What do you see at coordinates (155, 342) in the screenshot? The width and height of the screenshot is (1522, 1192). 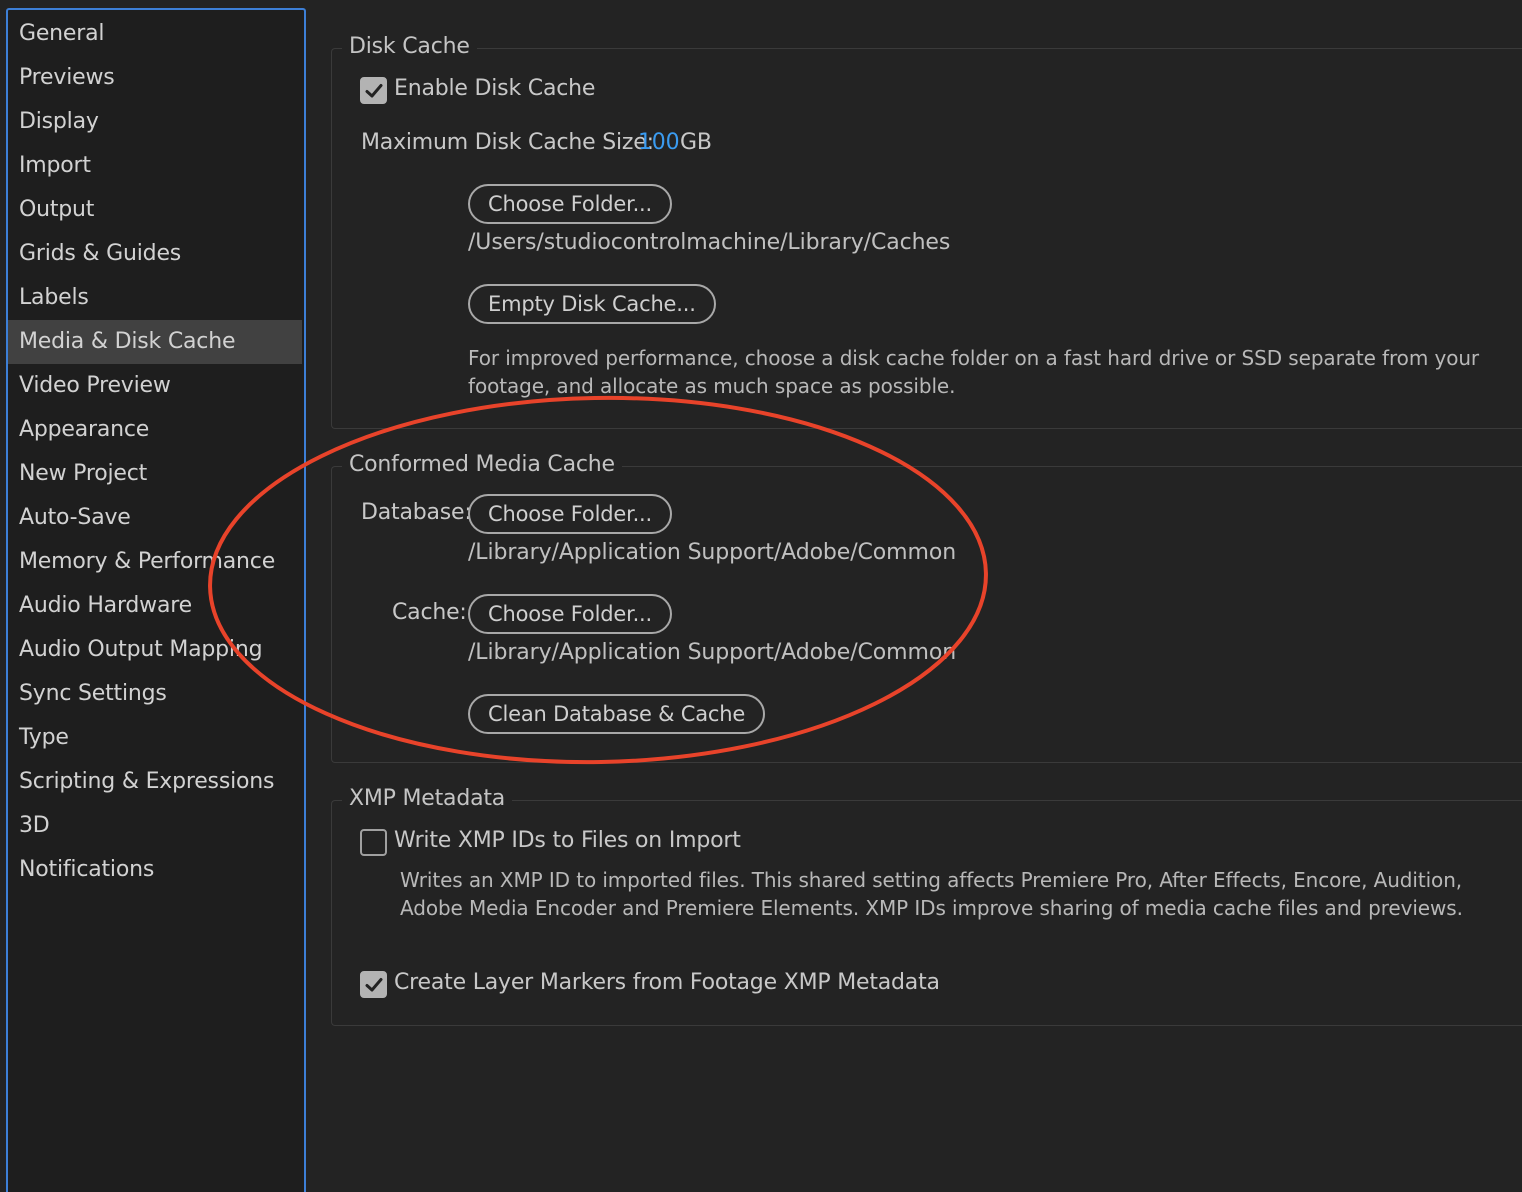 I see `sidebar-item-media-disk-cache: Media & Disk Cache` at bounding box center [155, 342].